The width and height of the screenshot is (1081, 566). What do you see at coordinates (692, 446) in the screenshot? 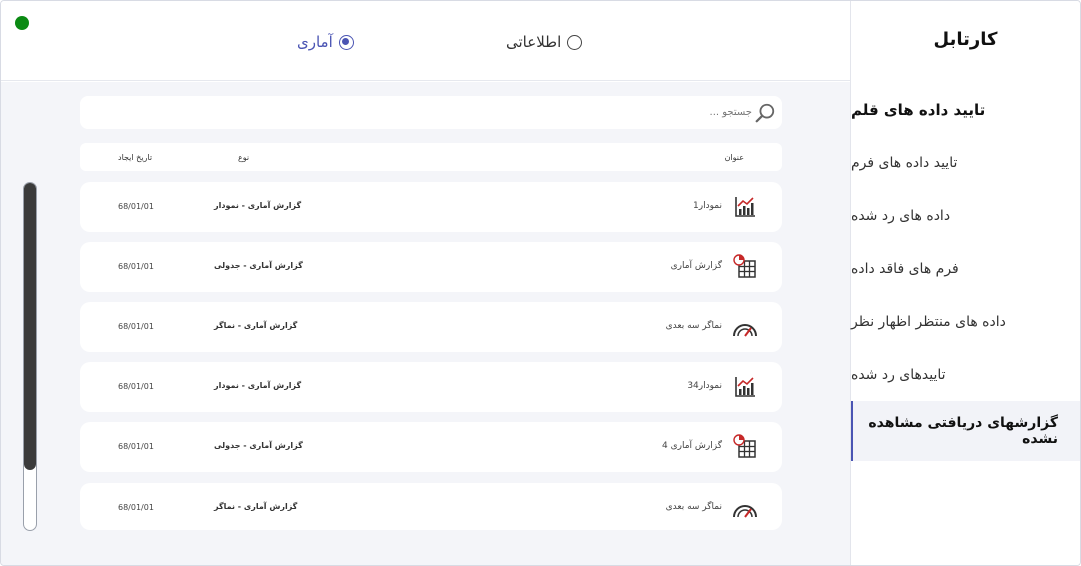
I see `row-title: گزارش آماری 4` at bounding box center [692, 446].